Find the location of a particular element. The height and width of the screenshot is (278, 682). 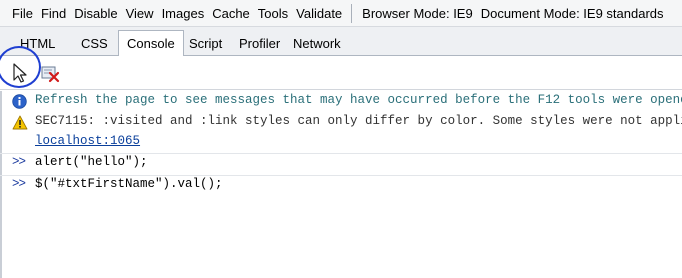

tab-bar: HTML CSS Console Script Profiler Network is located at coordinates (341, 41).